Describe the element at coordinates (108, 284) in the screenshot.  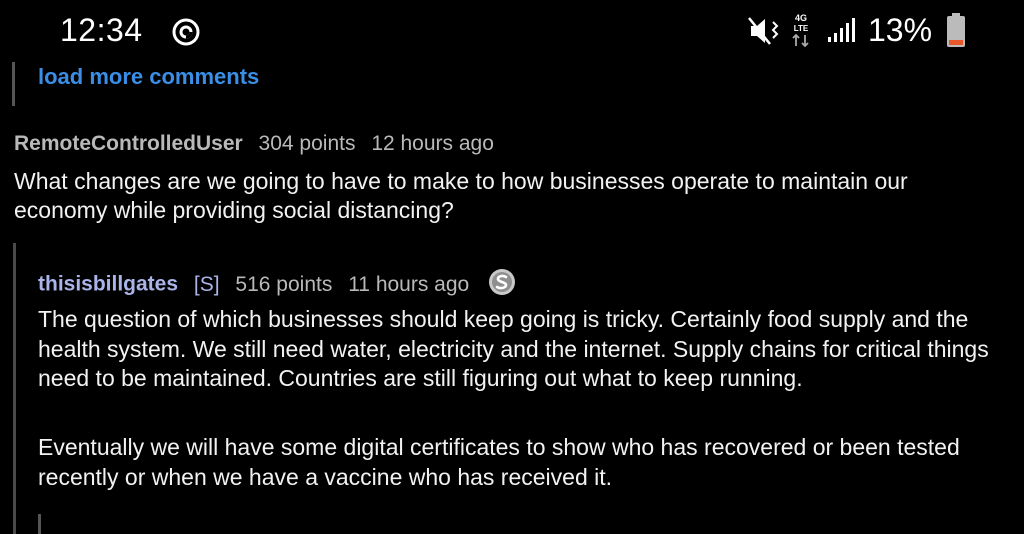
I see `reply-author: thisisbillgates` at that location.